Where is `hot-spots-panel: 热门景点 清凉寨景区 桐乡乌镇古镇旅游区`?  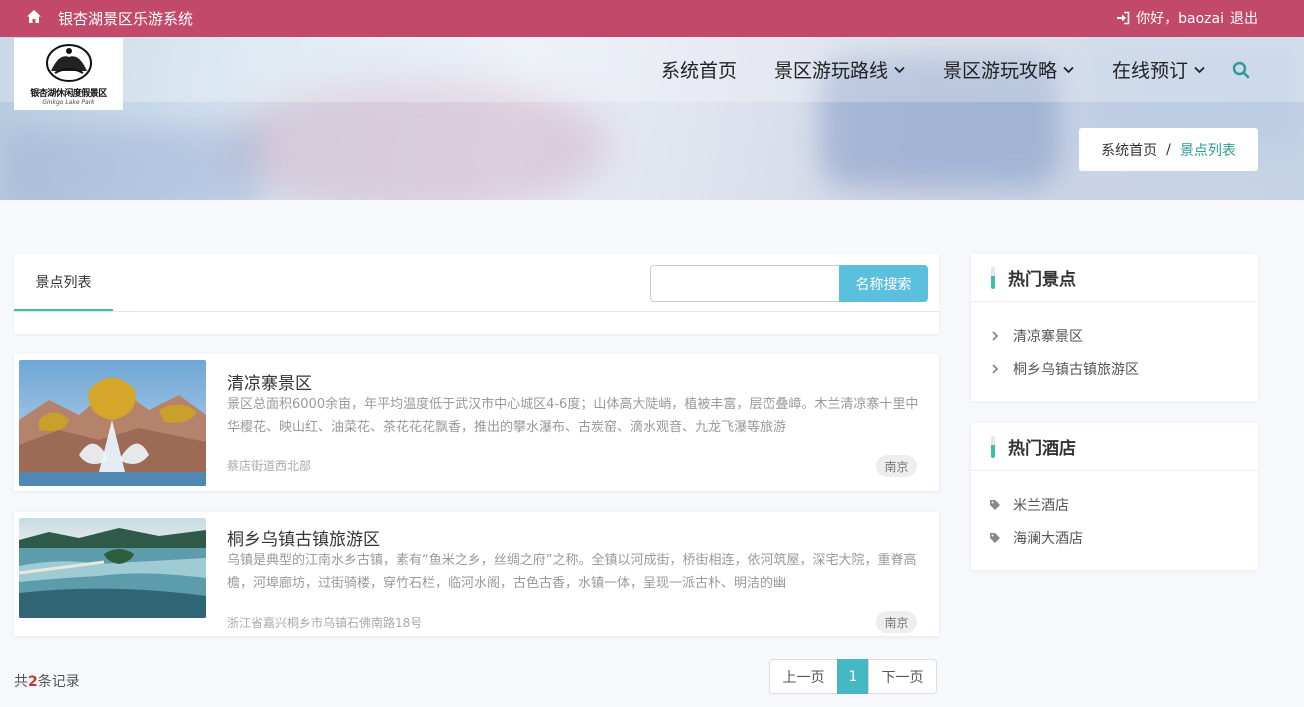
hot-spots-panel: 热门景点 清凉寨景区 桐乡乌镇古镇旅游区 is located at coordinates (1114, 327).